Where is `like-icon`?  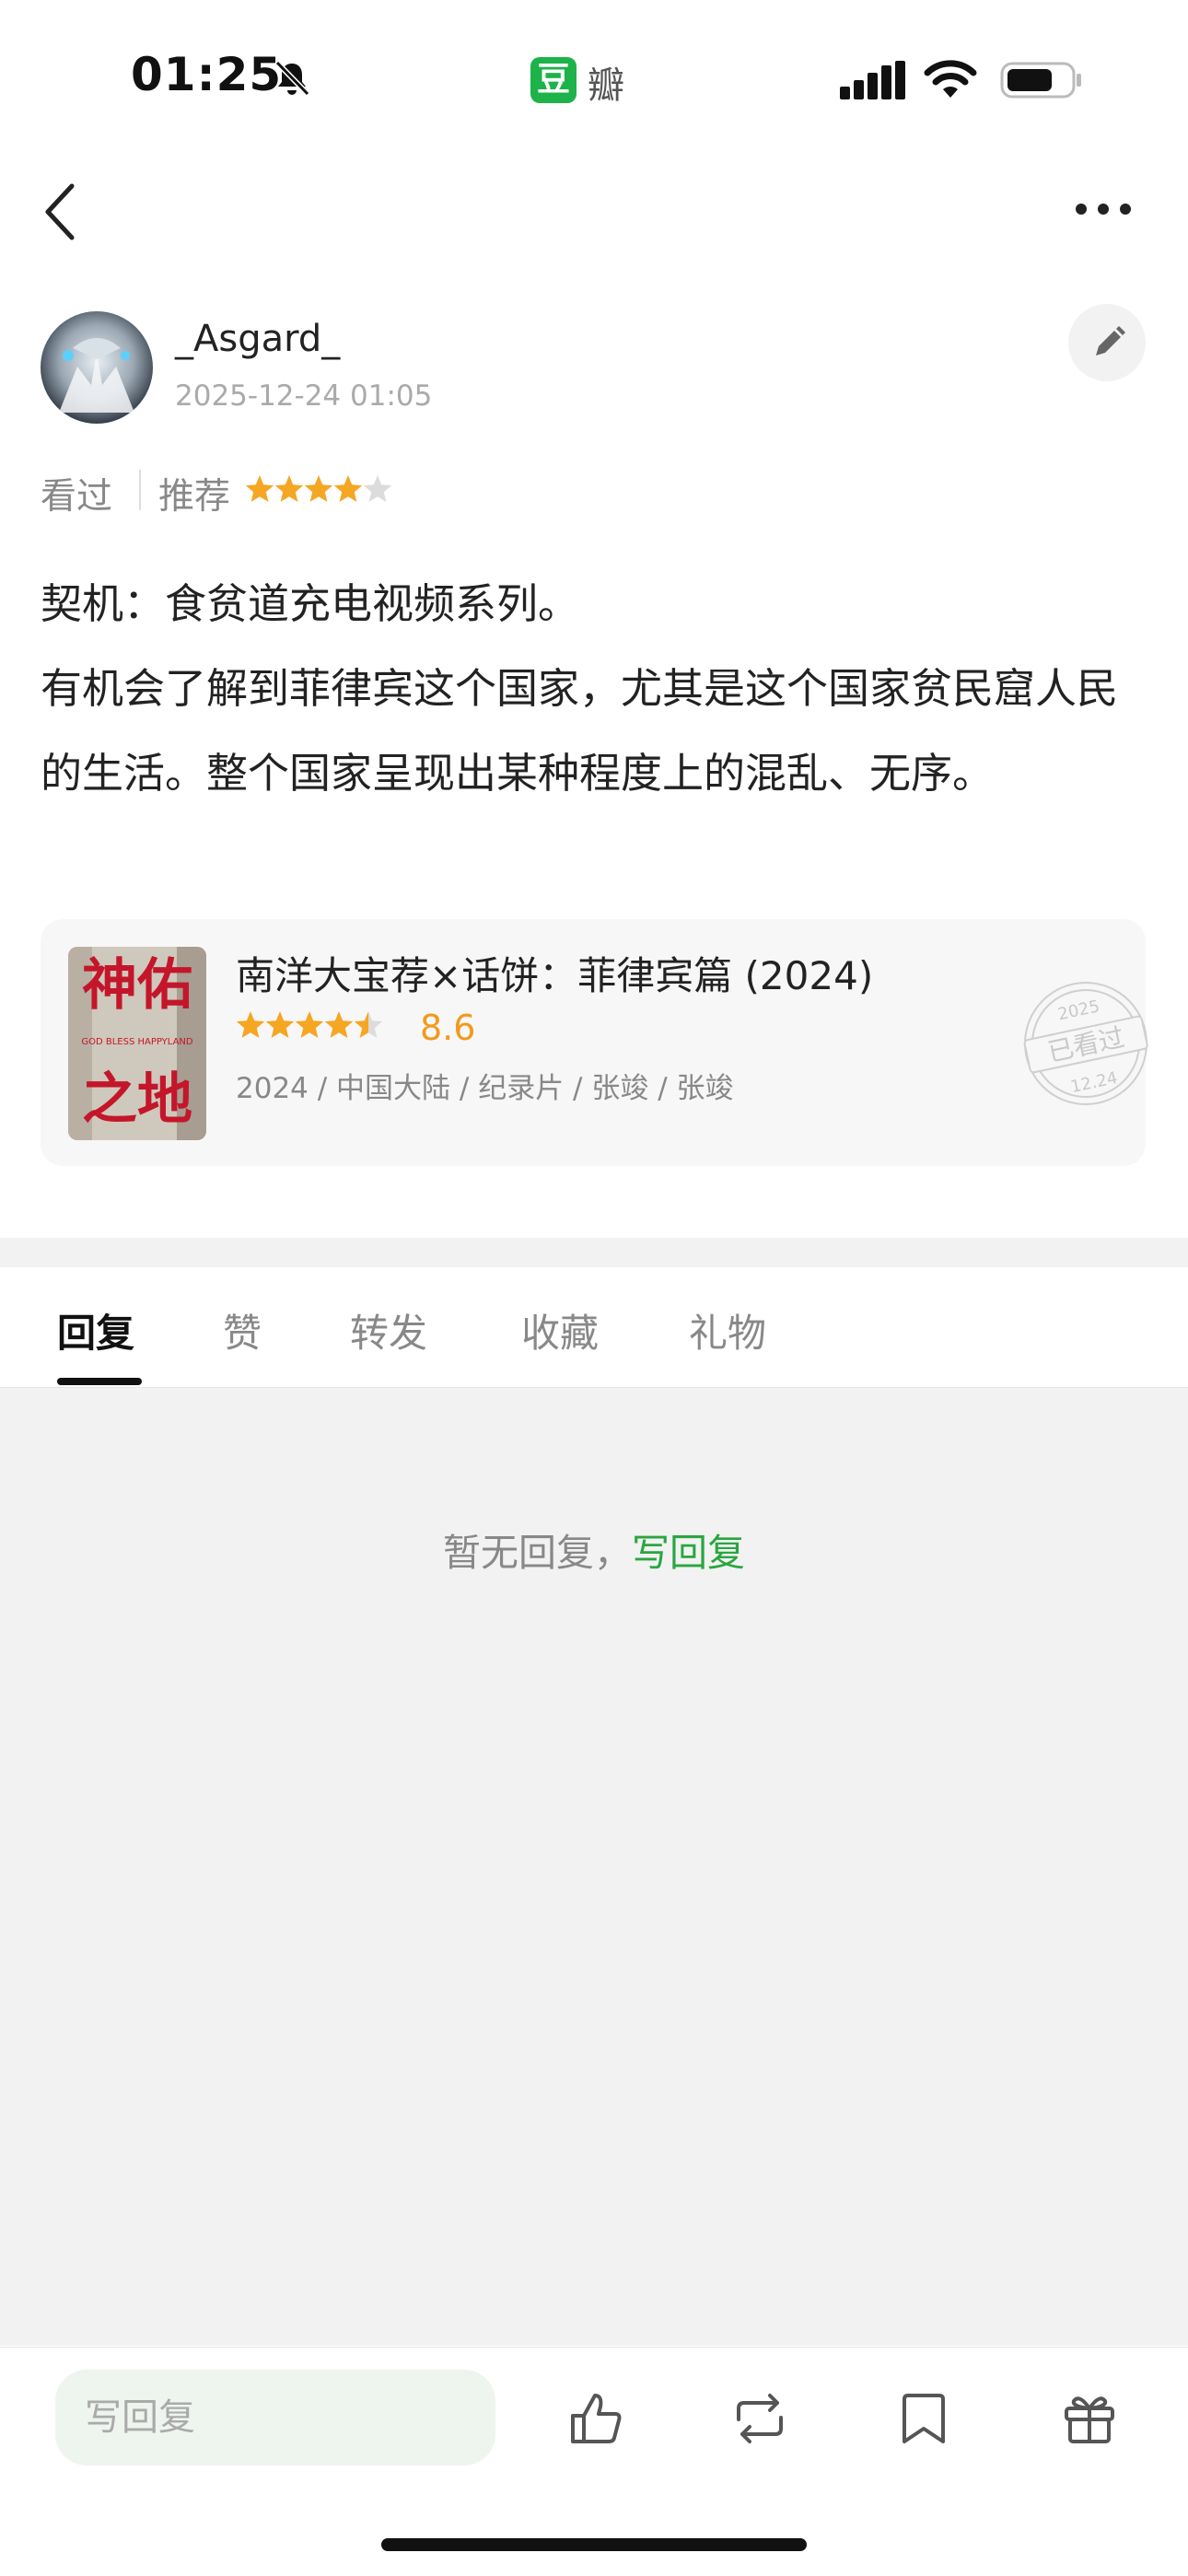
like-icon is located at coordinates (595, 2418).